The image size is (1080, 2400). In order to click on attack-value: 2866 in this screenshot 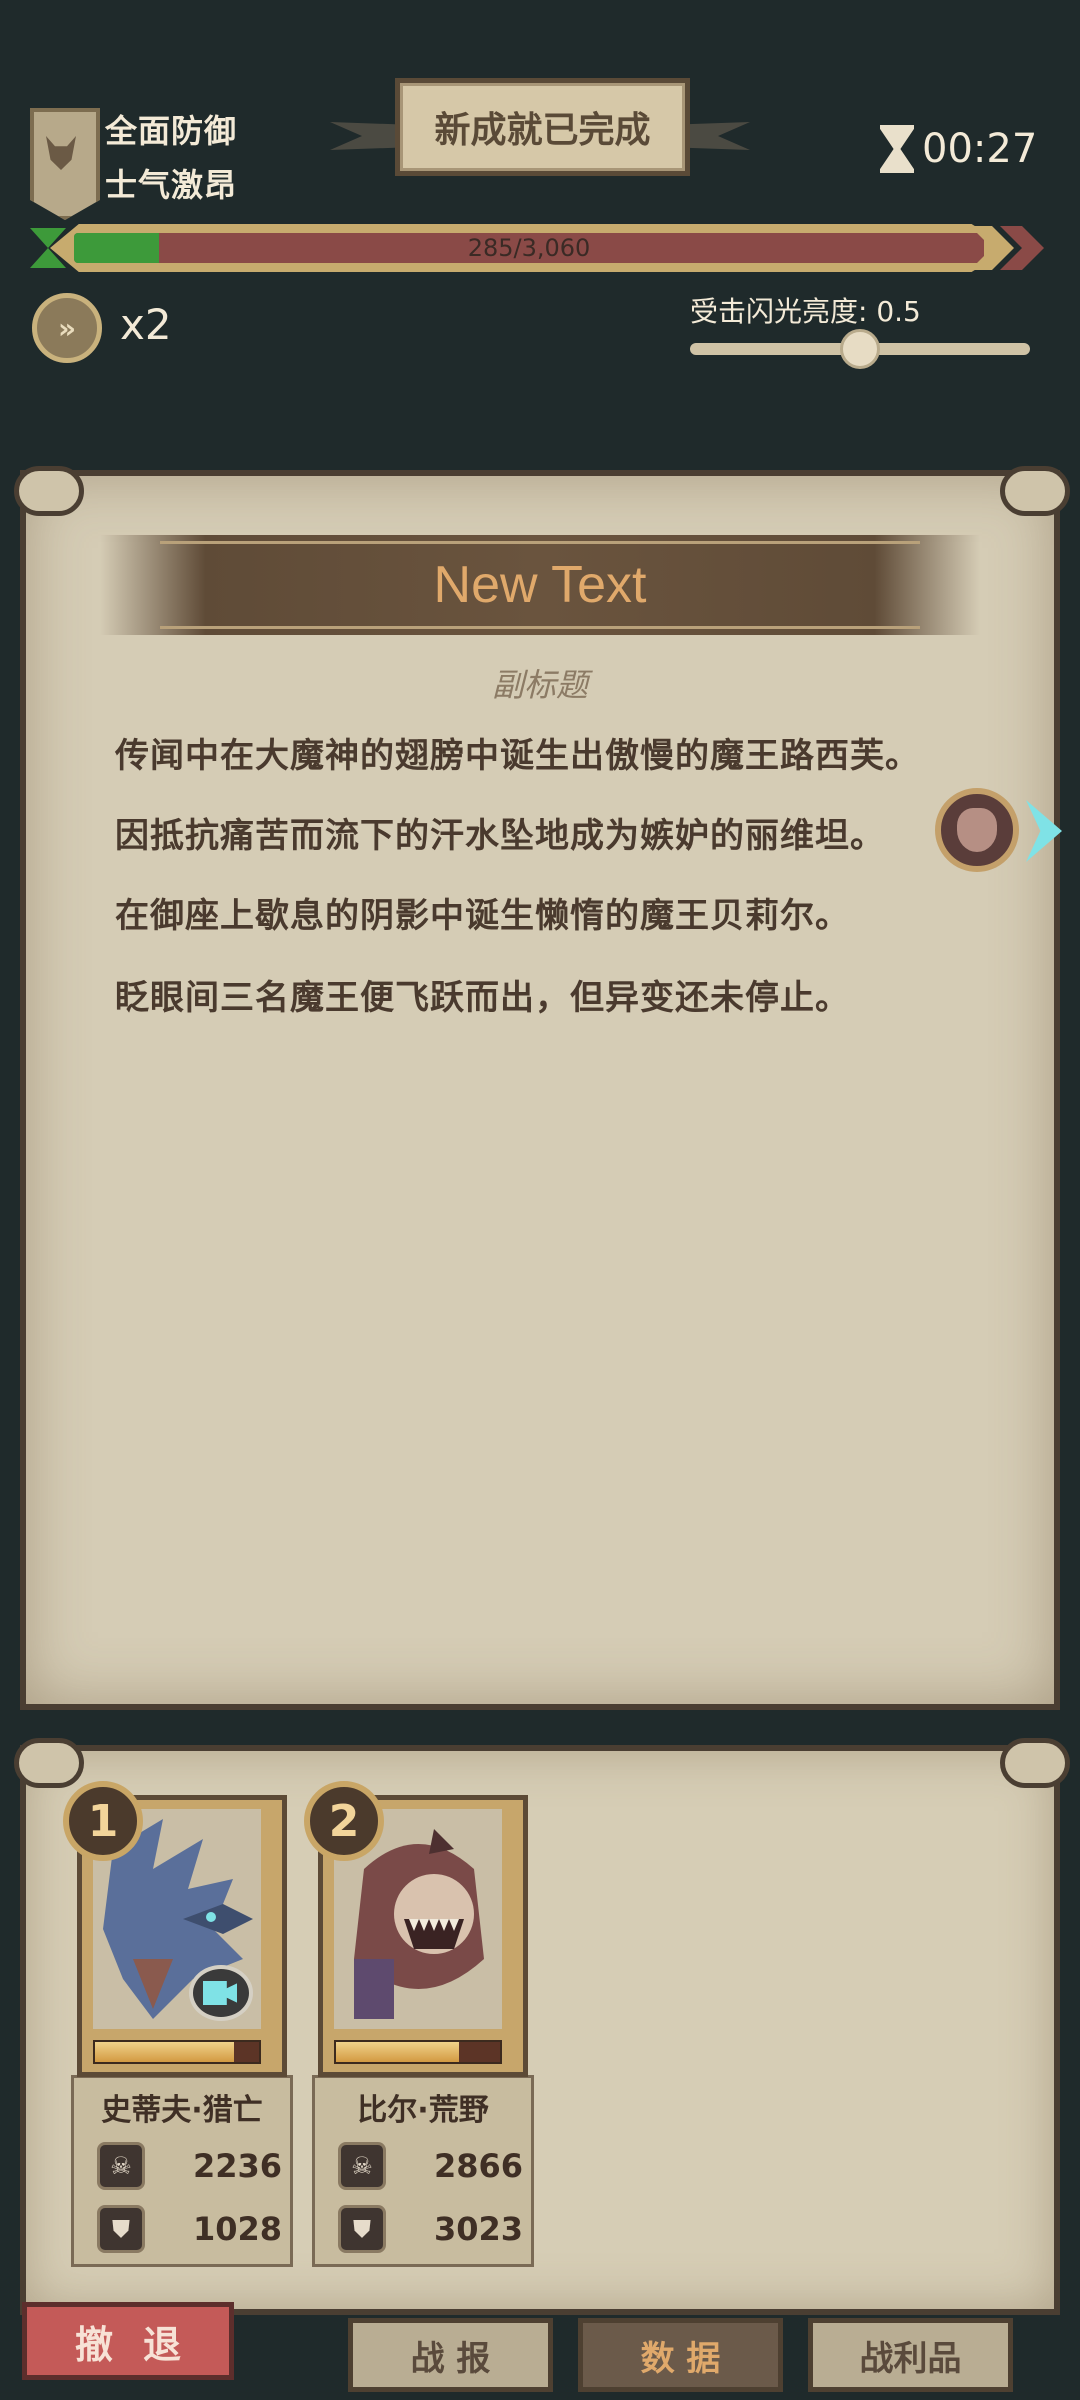, I will do `click(478, 2166)`.